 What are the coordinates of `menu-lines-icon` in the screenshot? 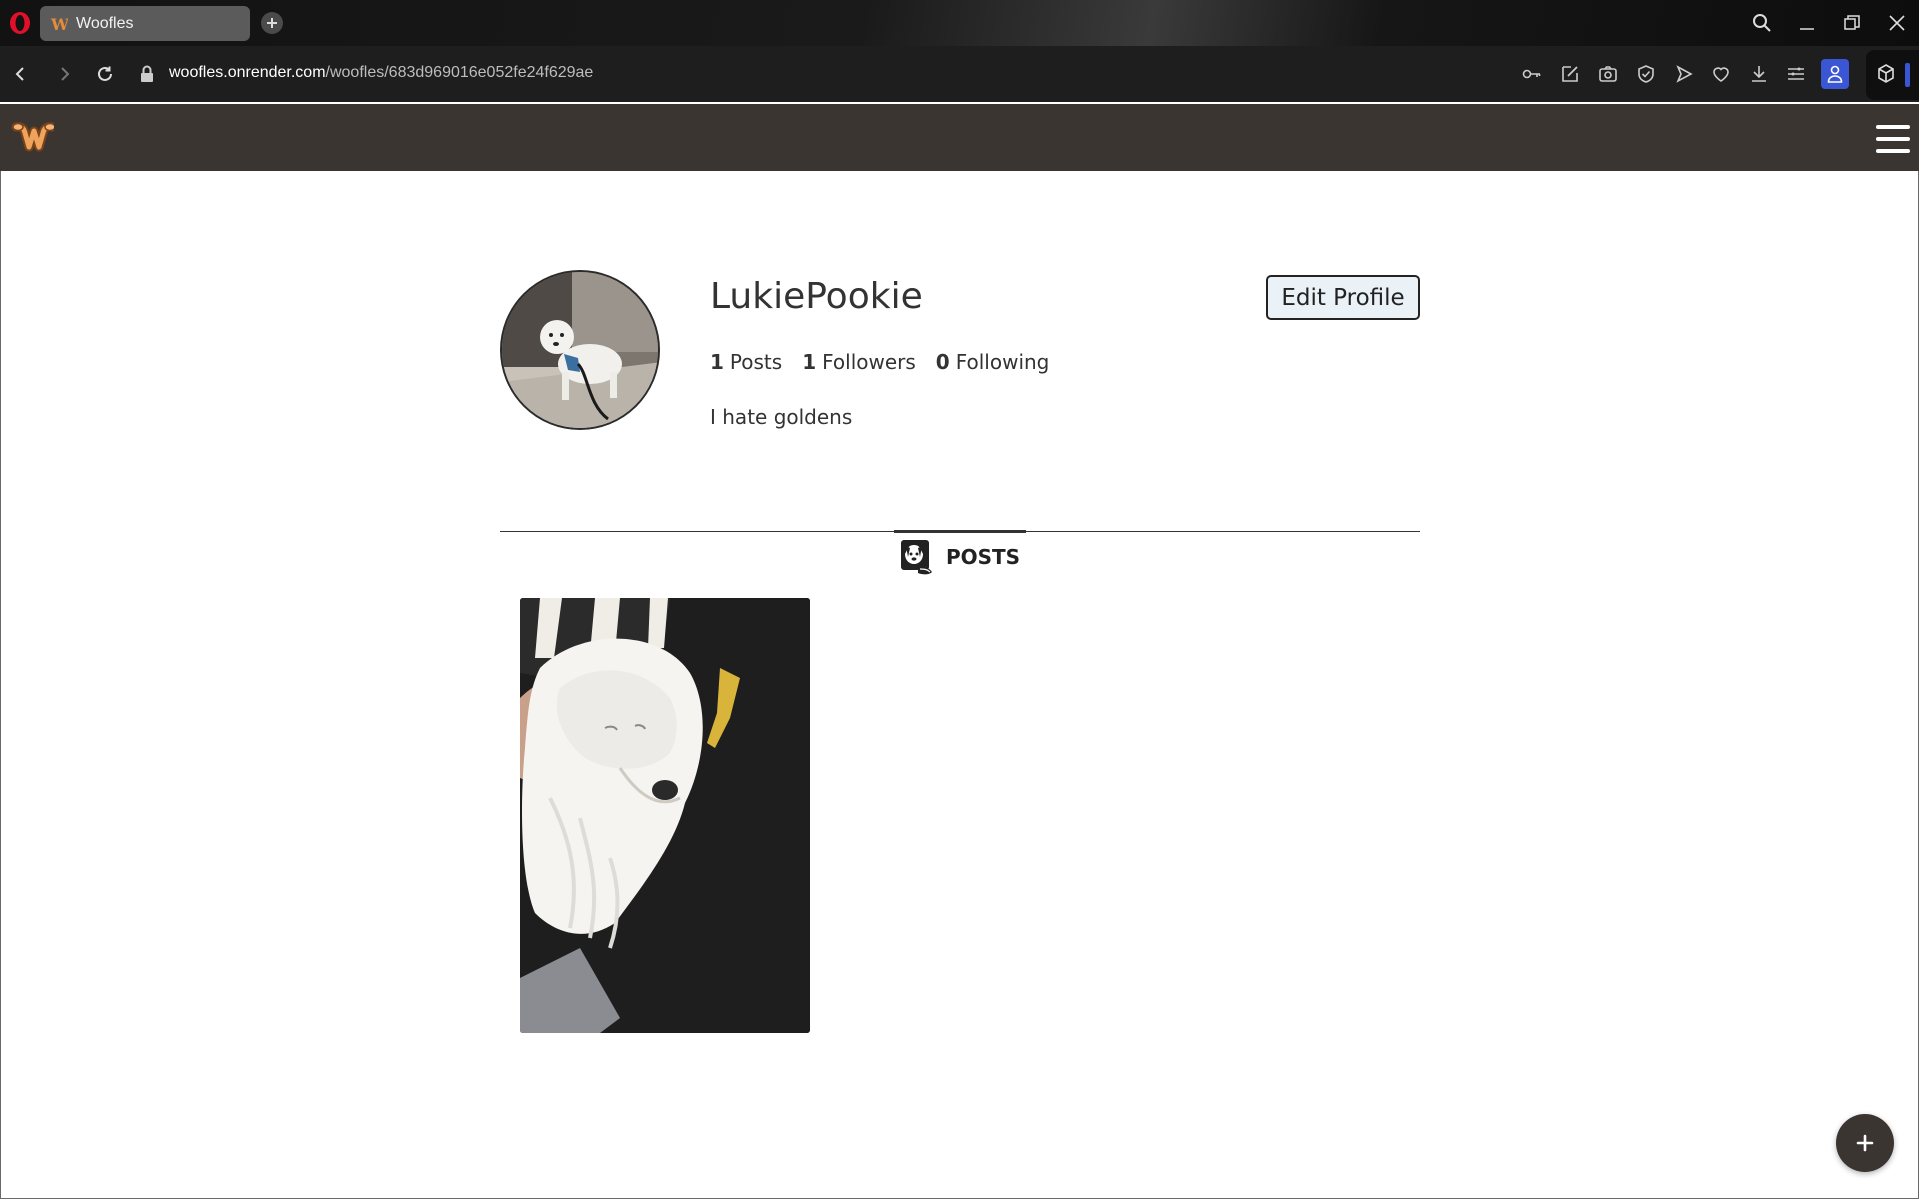 It's located at (1796, 74).